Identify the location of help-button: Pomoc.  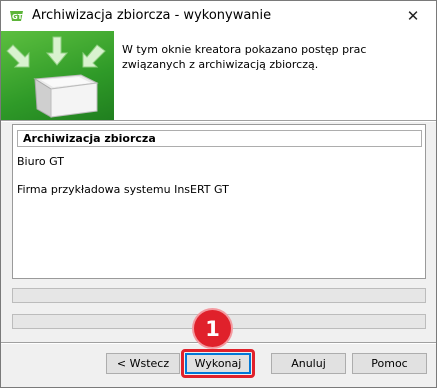
(389, 363).